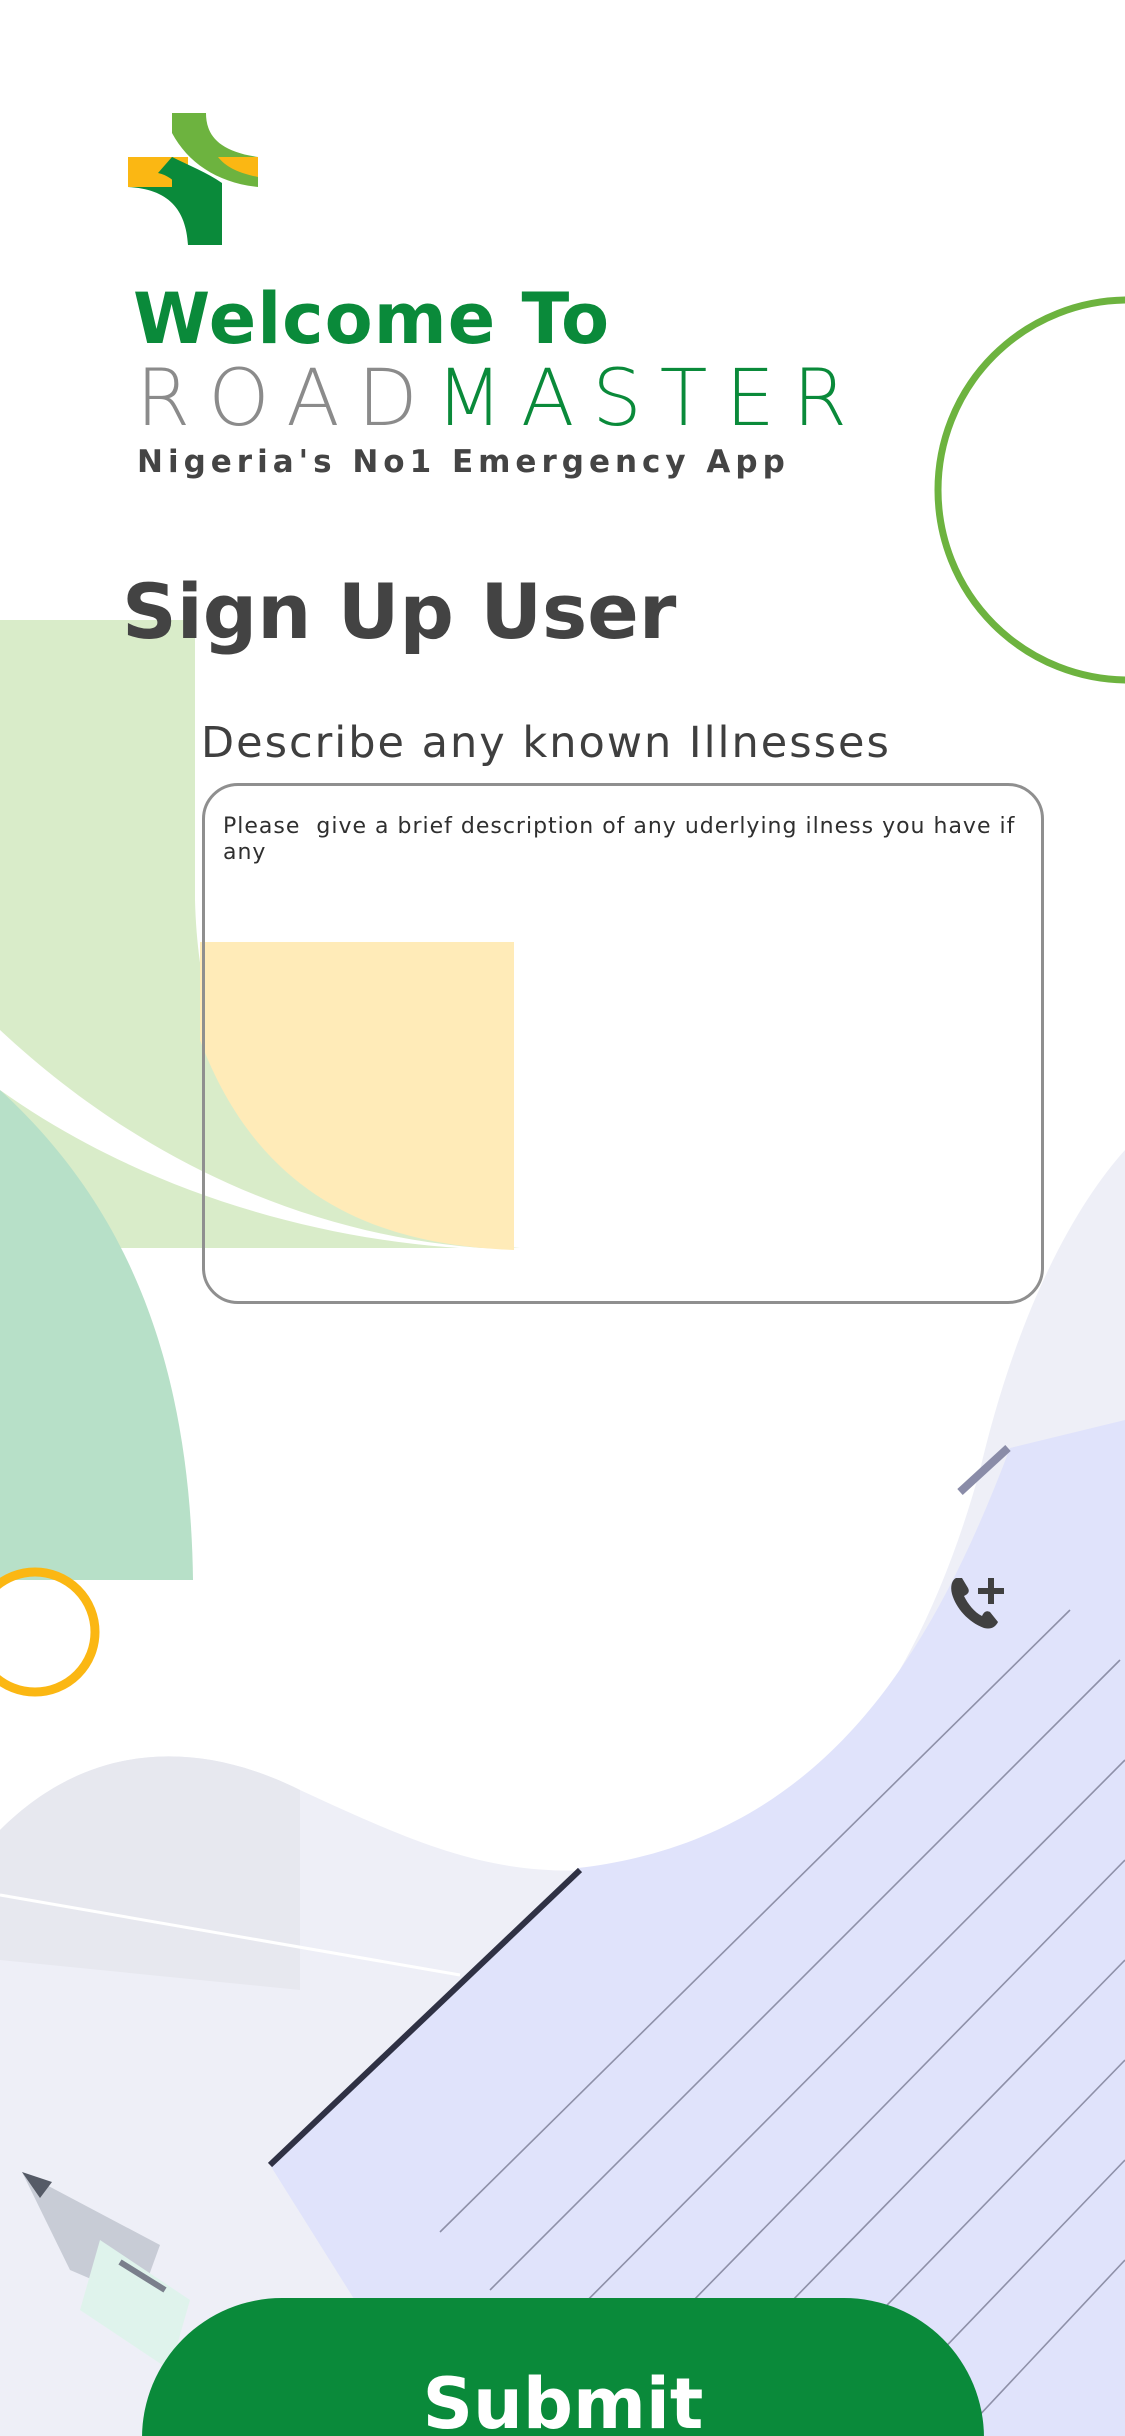 The image size is (1125, 2436). What do you see at coordinates (546, 743) in the screenshot?
I see `illness-field-label: Describe any known Illnesses` at bounding box center [546, 743].